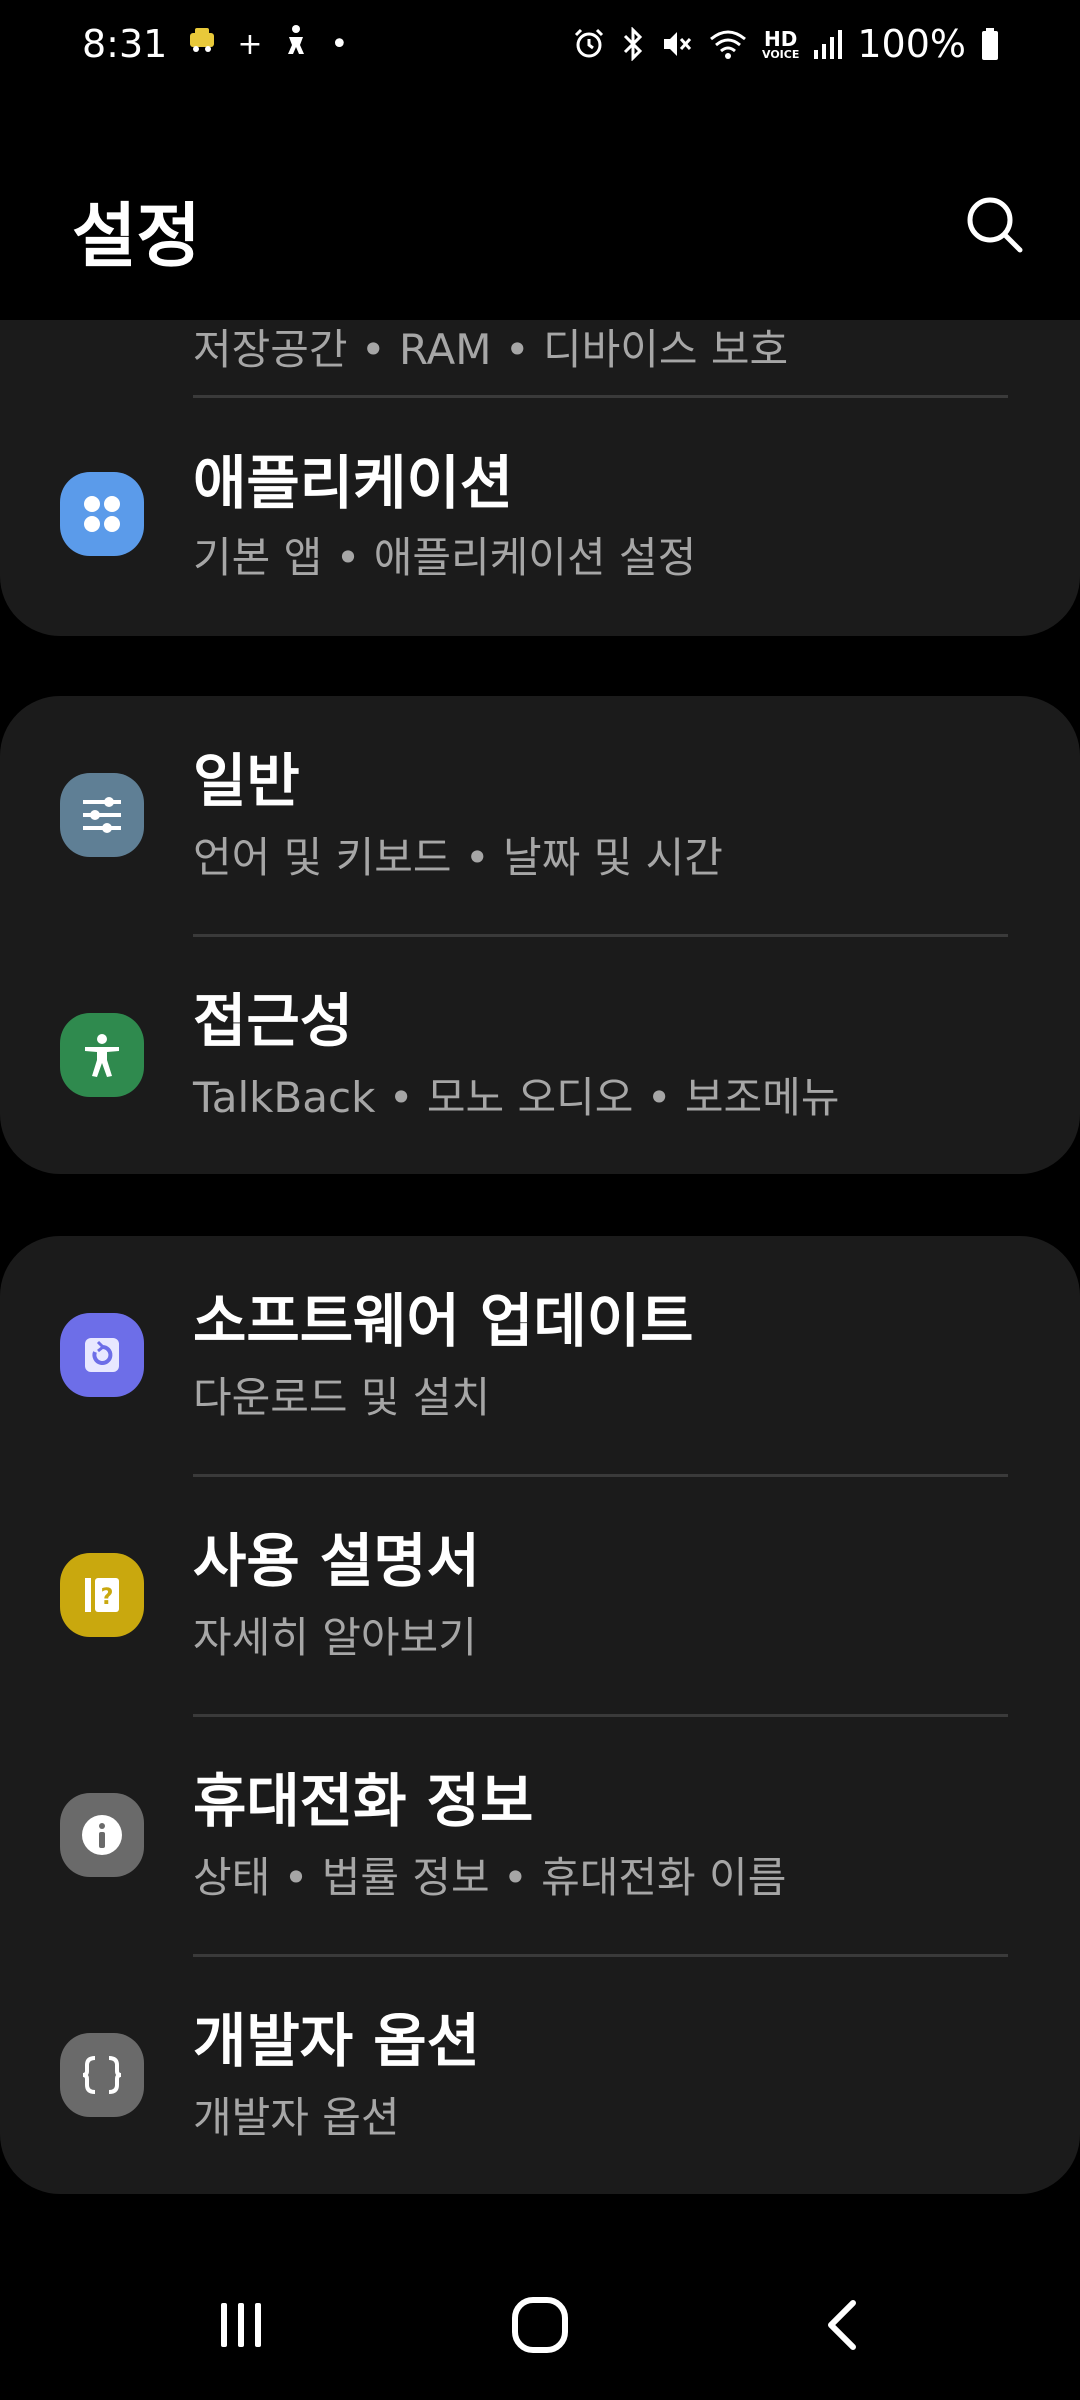 This screenshot has height=2400, width=1080. What do you see at coordinates (842, 2325) in the screenshot?
I see `back-icon` at bounding box center [842, 2325].